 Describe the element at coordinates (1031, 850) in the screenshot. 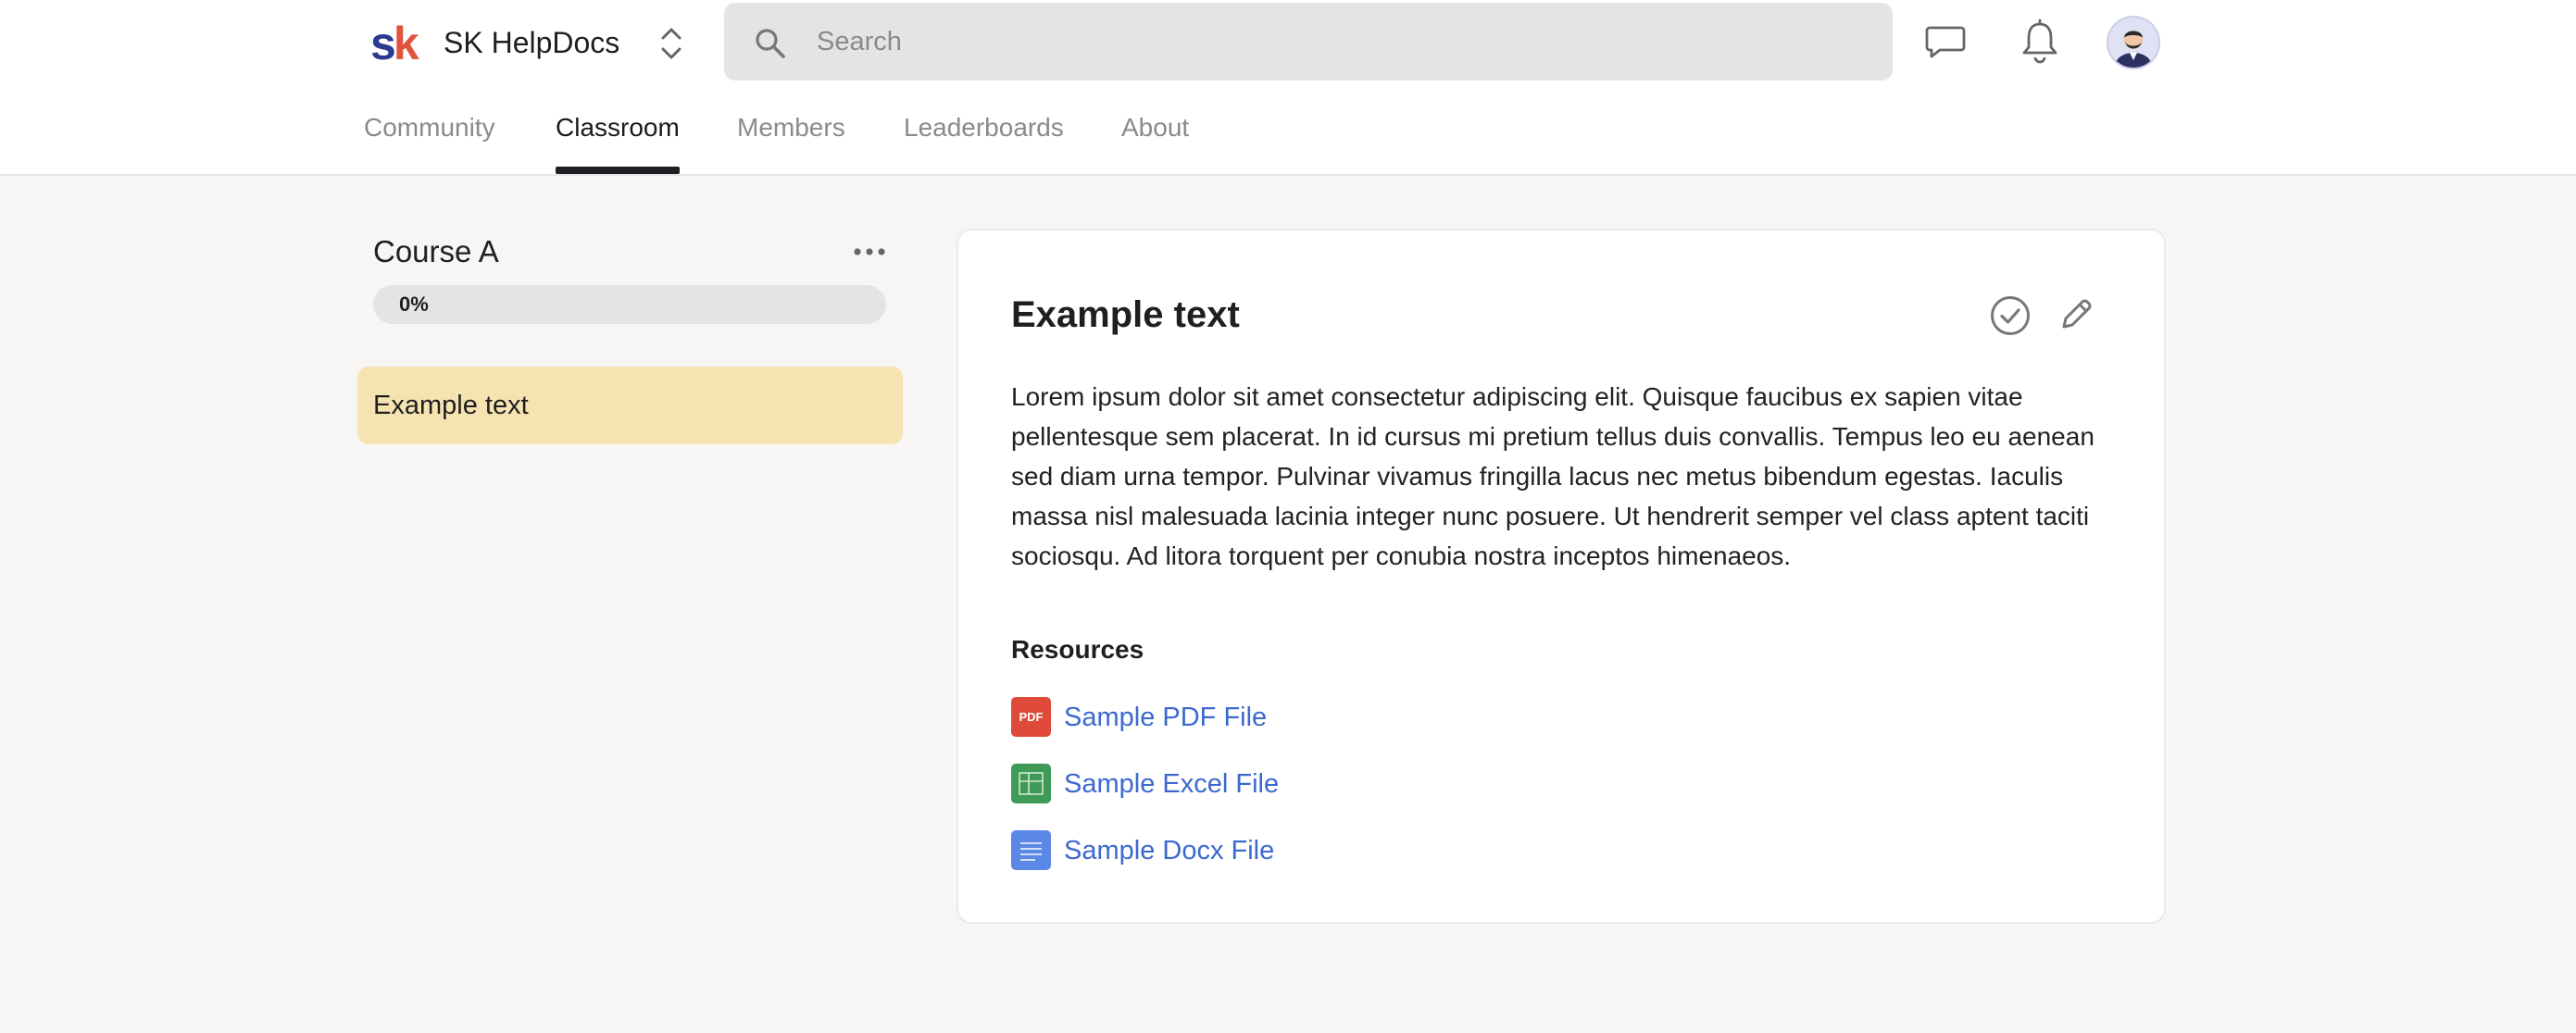

I see `docx-file-icon` at that location.